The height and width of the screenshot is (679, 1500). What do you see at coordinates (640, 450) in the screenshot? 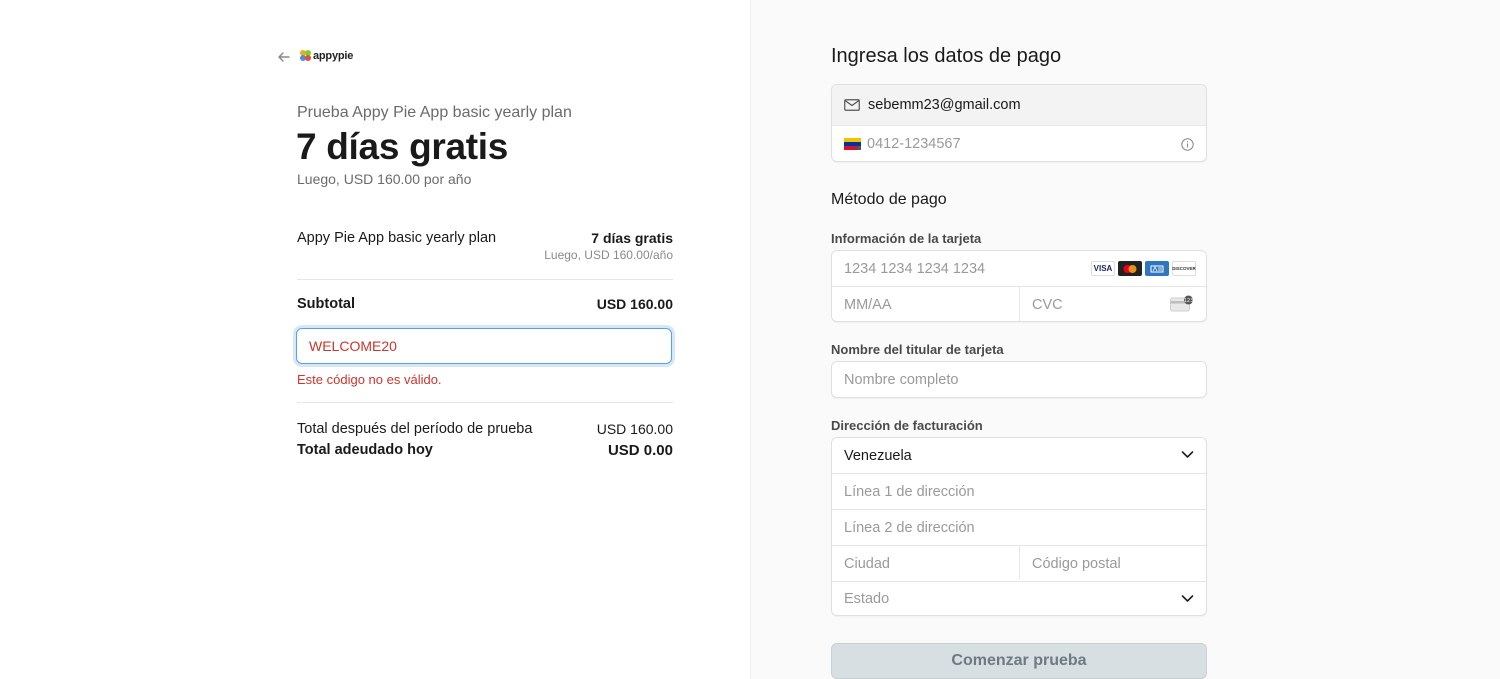
I see `total-today-value: USD 0.00` at bounding box center [640, 450].